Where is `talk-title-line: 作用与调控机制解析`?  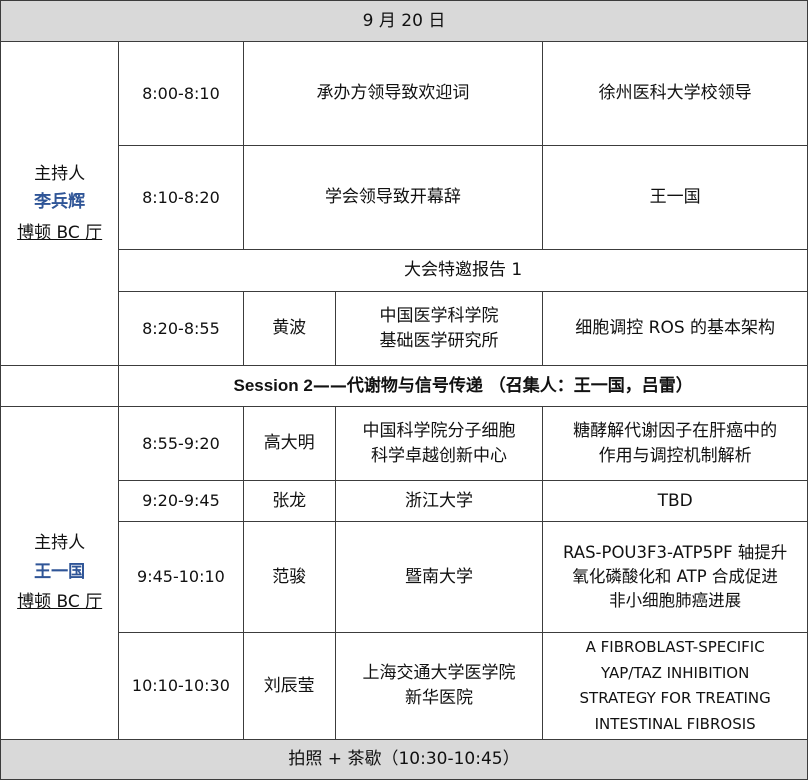 talk-title-line: 作用与调控机制解析 is located at coordinates (675, 455).